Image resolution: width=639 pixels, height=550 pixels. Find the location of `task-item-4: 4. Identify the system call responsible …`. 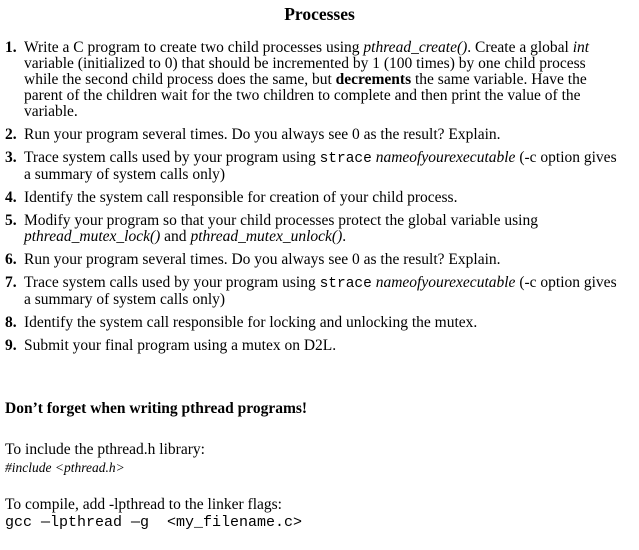

task-item-4: 4. Identify the system call responsible … is located at coordinates (310, 198).